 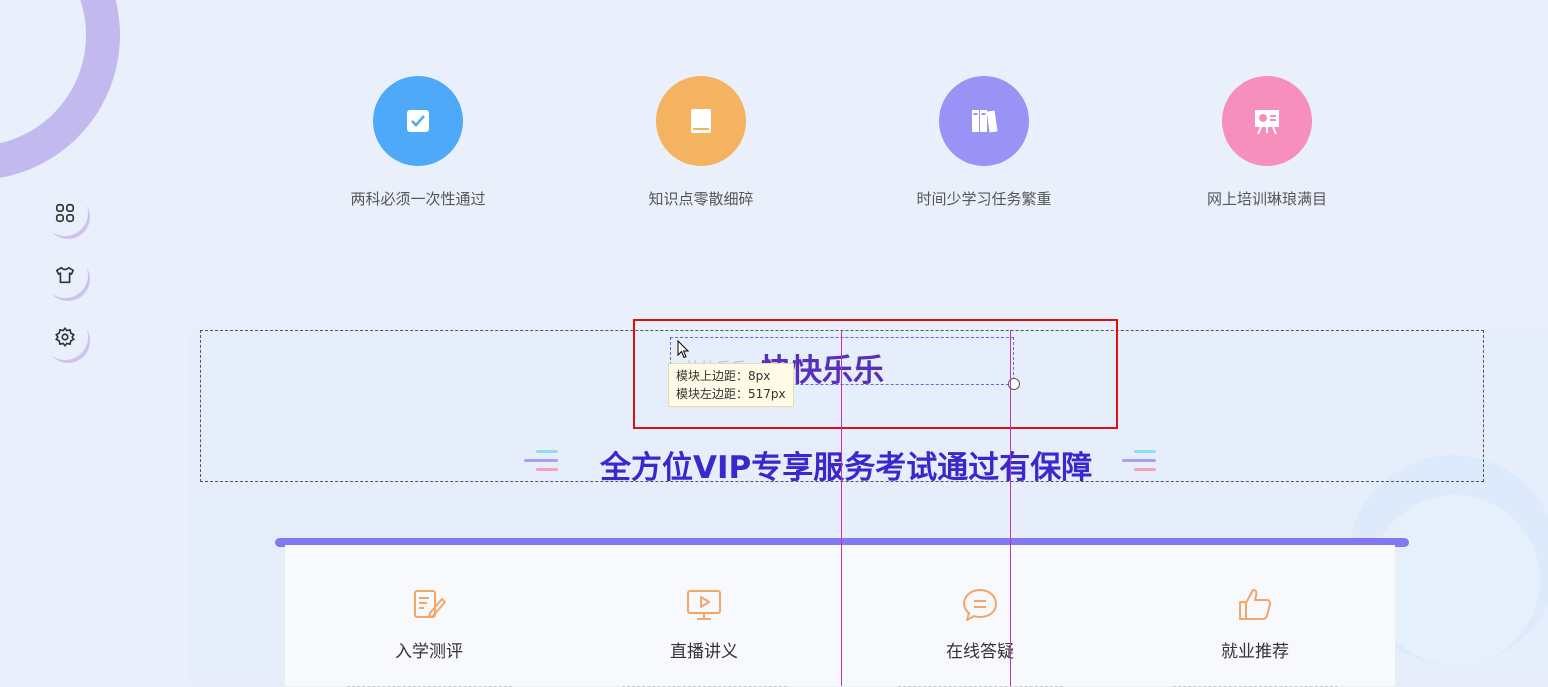 What do you see at coordinates (429, 636) in the screenshot?
I see `service-item-assessment: 入学测评` at bounding box center [429, 636].